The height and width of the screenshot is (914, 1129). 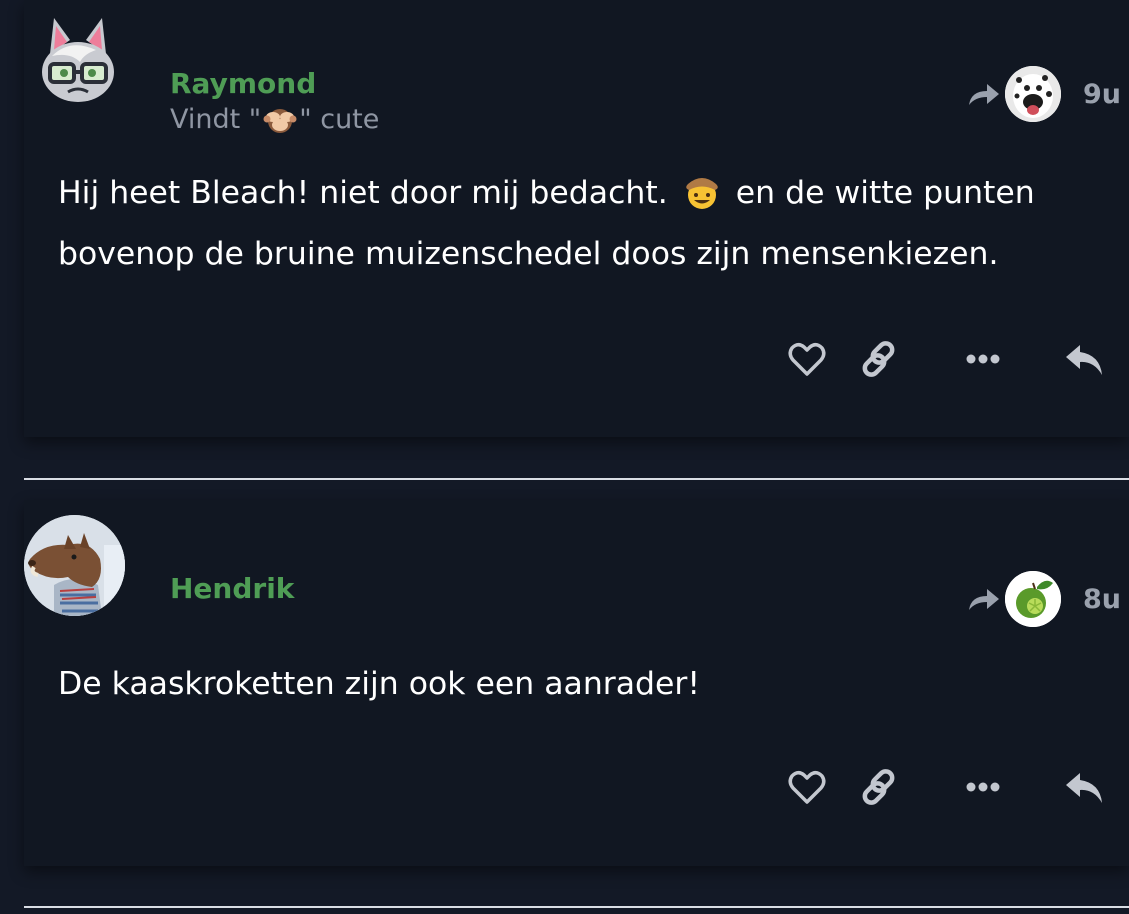 I want to click on user-flair: Vindt " " cute, so click(x=274, y=119).